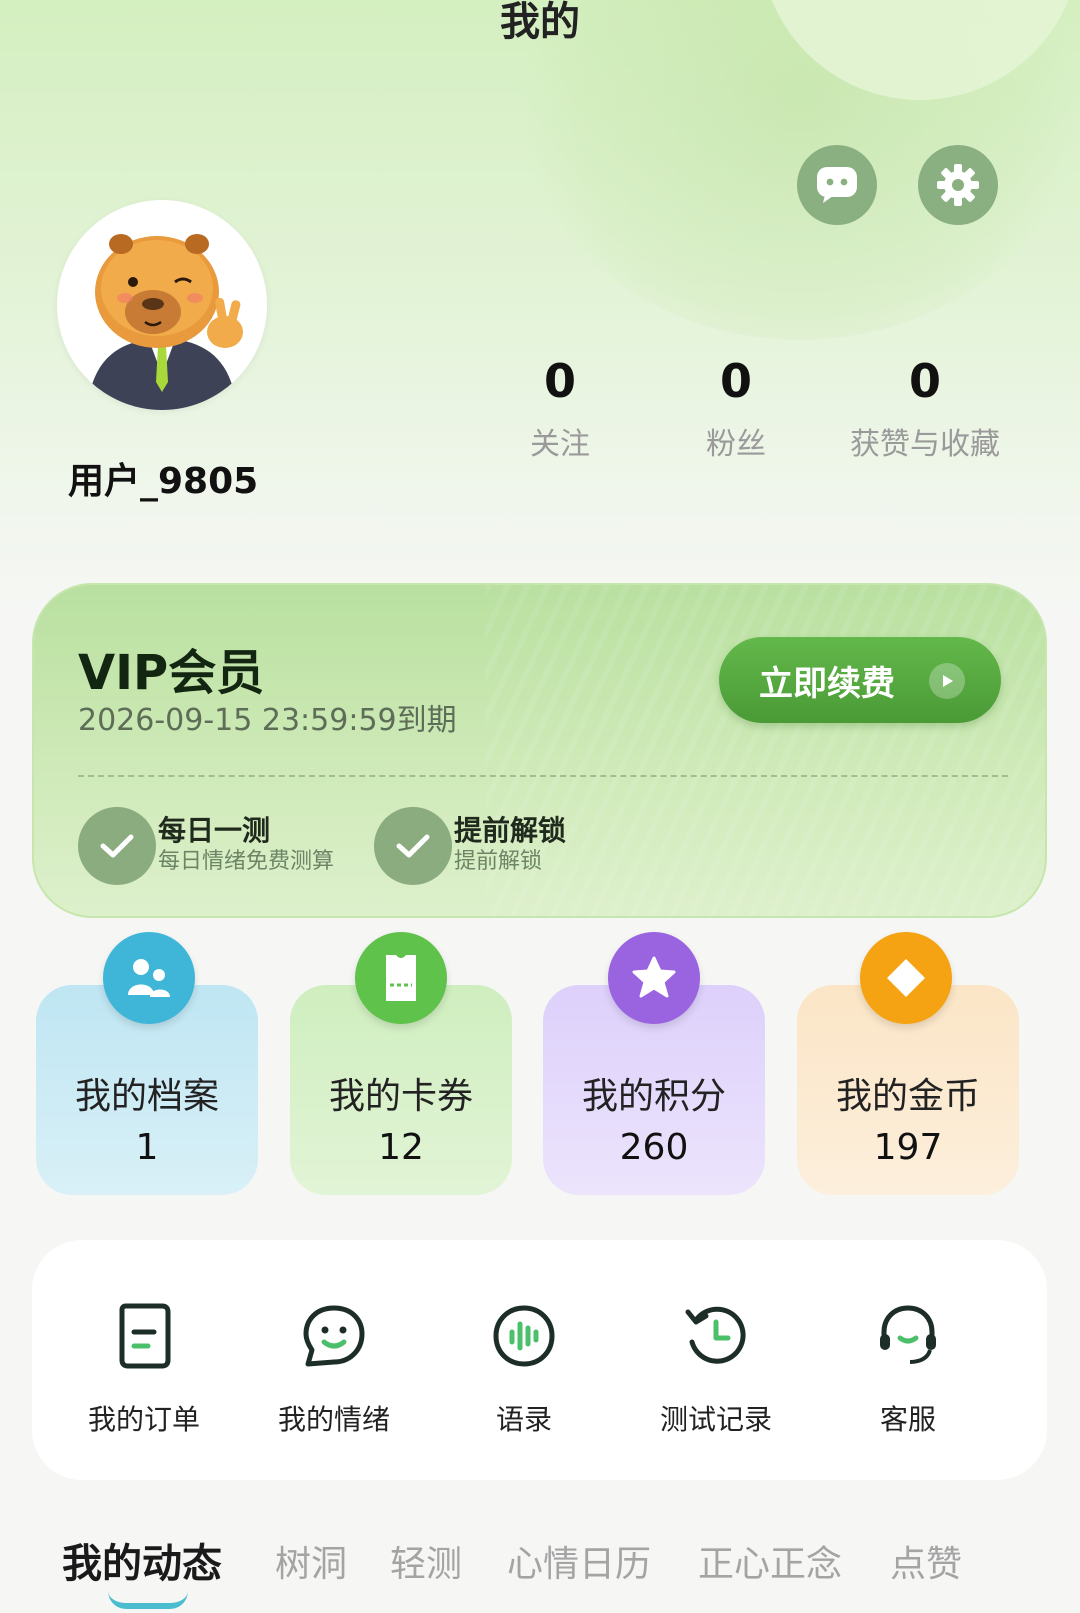 This screenshot has height=1613, width=1080. Describe the element at coordinates (715, 1335) in the screenshot. I see `history-icon` at that location.